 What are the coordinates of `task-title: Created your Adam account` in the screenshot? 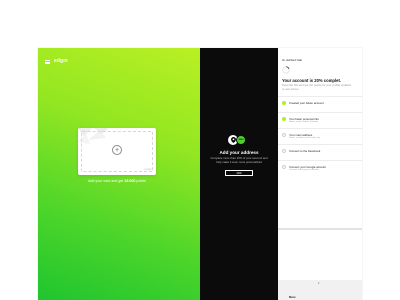 It's located at (306, 102).